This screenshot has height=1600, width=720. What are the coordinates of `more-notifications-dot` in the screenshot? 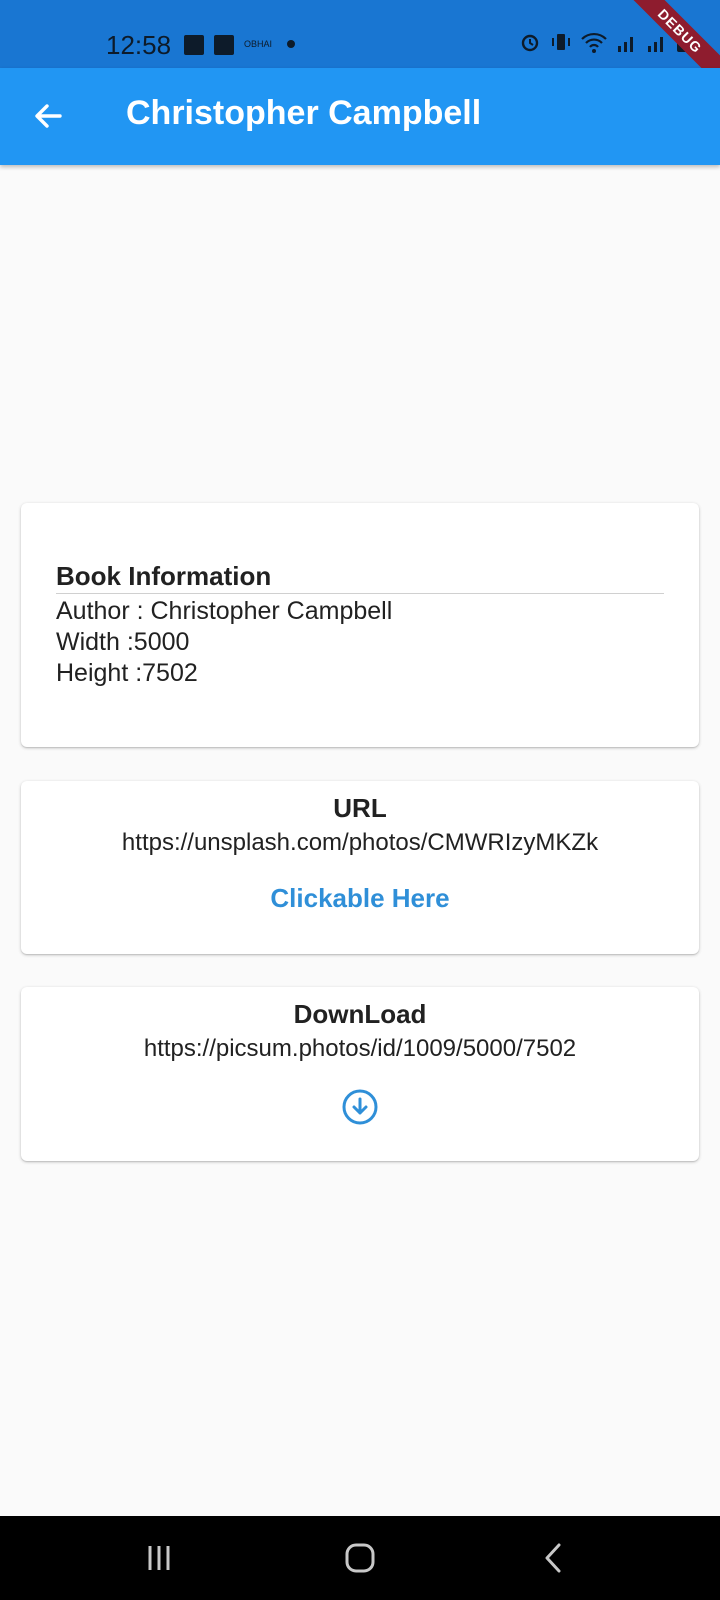 It's located at (291, 44).